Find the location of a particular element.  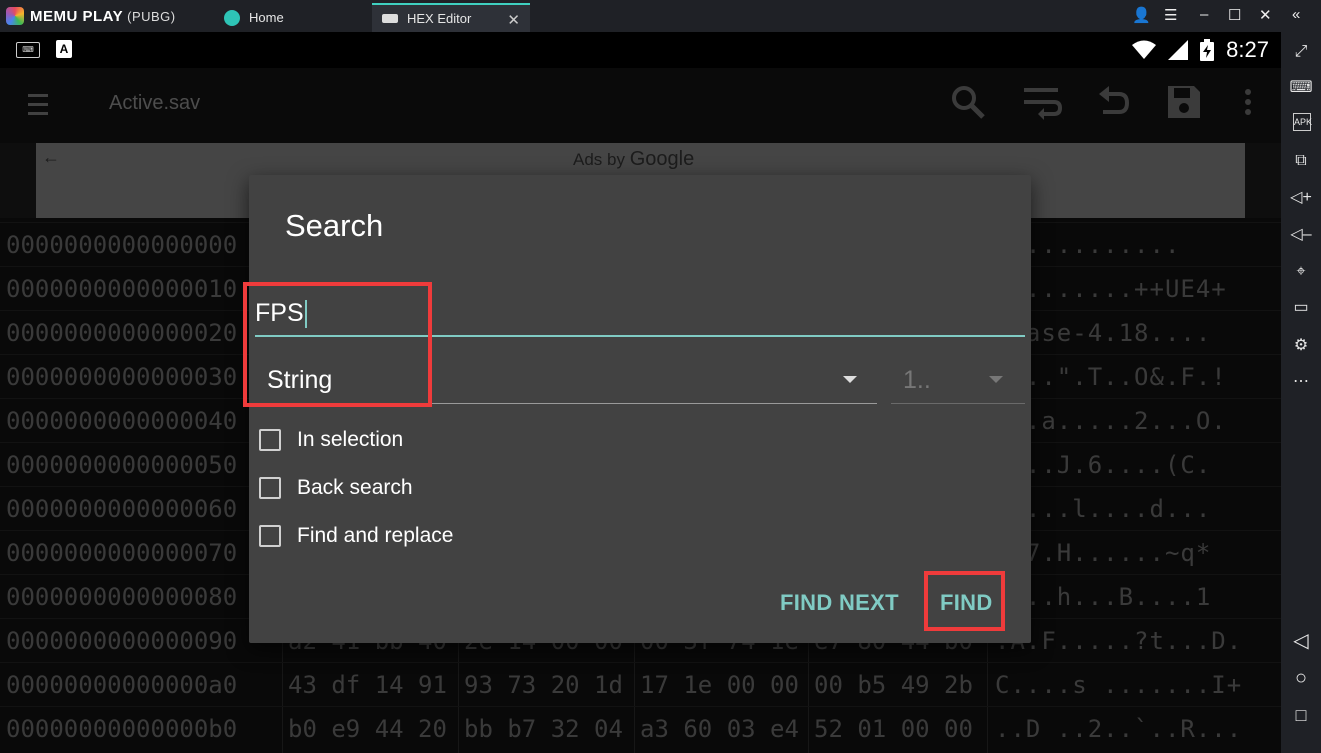

location-icon: ⌖ is located at coordinates (1301, 272).